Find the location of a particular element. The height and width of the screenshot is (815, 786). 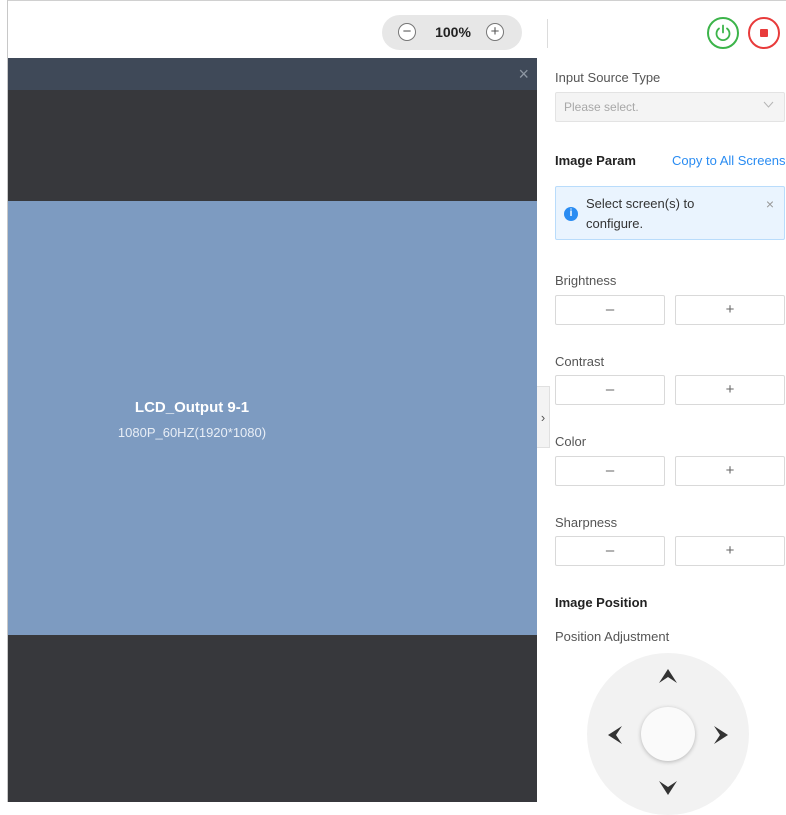

image-position-title: Image Position is located at coordinates (601, 602).